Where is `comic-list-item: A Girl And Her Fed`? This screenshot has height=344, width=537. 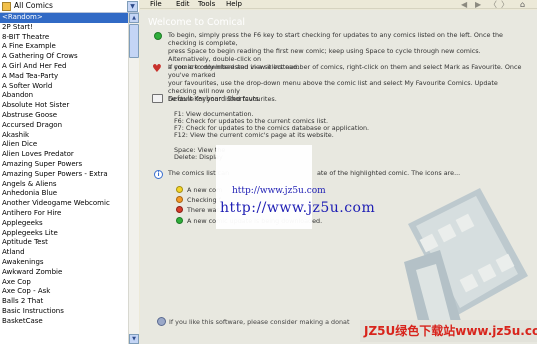
comic-list-item: A Girl And Her Fed is located at coordinates (64, 67).